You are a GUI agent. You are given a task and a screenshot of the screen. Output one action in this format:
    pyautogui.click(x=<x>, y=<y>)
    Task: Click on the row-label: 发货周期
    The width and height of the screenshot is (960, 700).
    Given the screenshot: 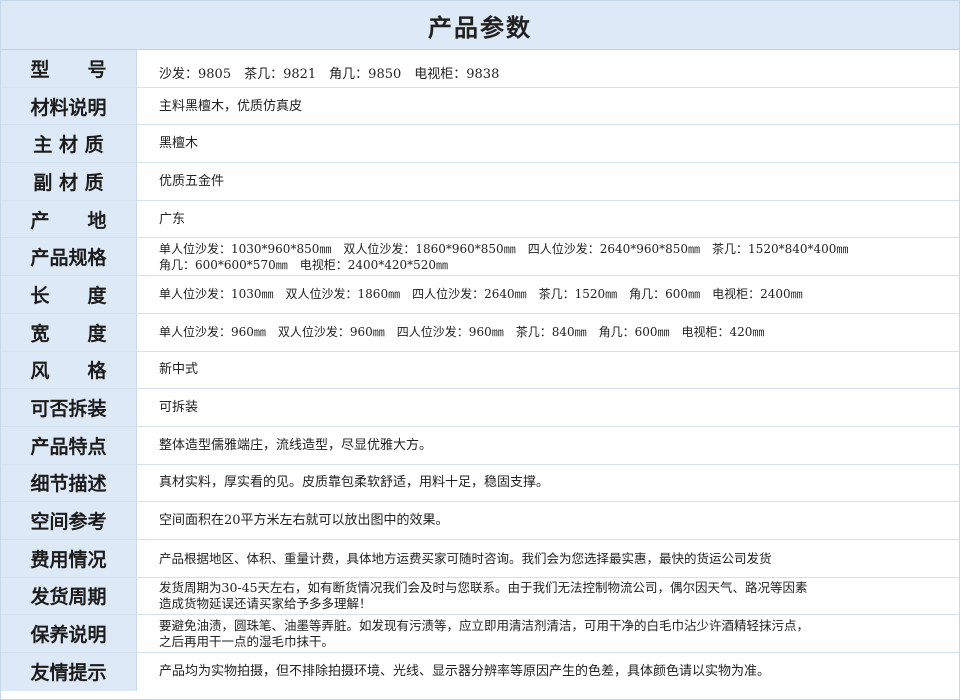 What is the action you would take?
    pyautogui.click(x=69, y=596)
    